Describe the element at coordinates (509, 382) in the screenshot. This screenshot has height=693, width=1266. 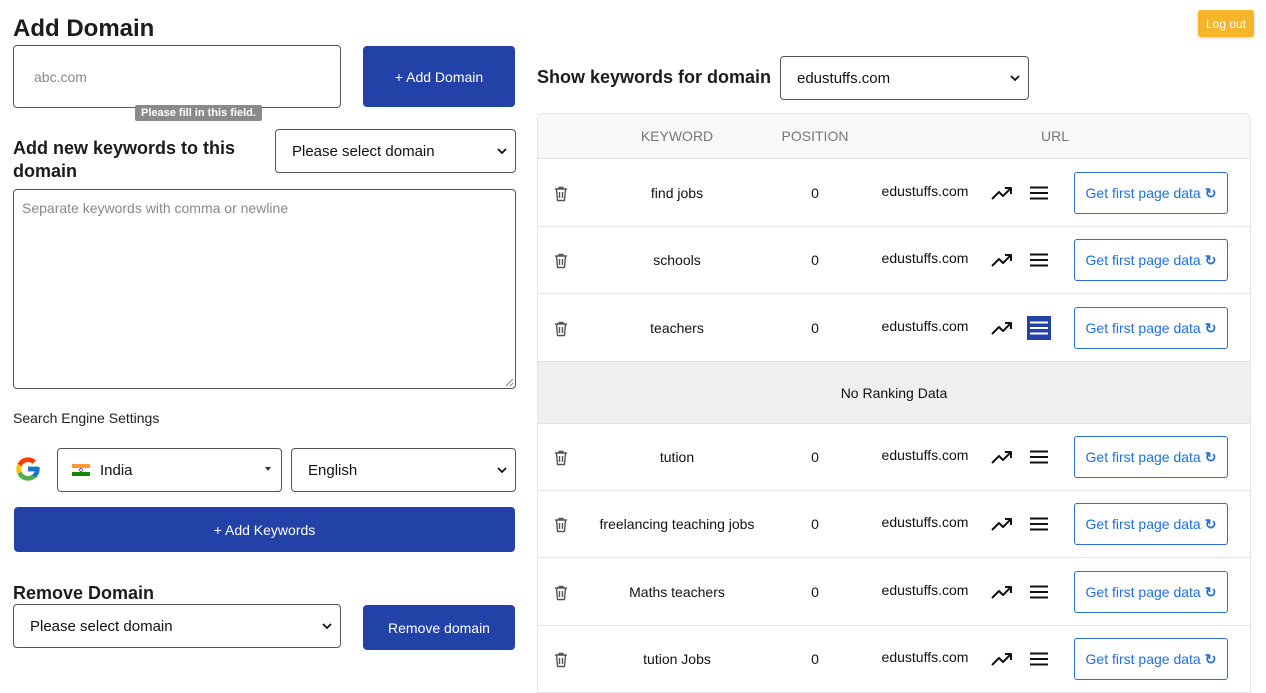
I see `resize-handle-icon` at that location.